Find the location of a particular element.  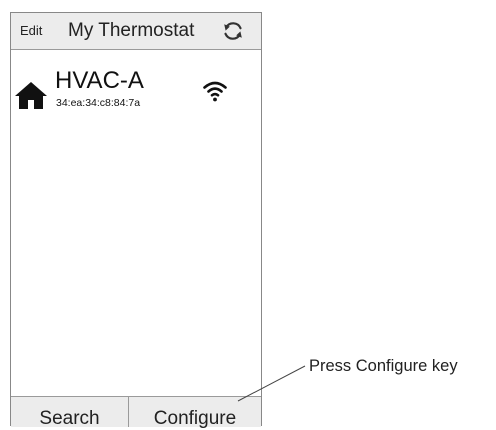

page-title: My Thermostat is located at coordinates (131, 30).